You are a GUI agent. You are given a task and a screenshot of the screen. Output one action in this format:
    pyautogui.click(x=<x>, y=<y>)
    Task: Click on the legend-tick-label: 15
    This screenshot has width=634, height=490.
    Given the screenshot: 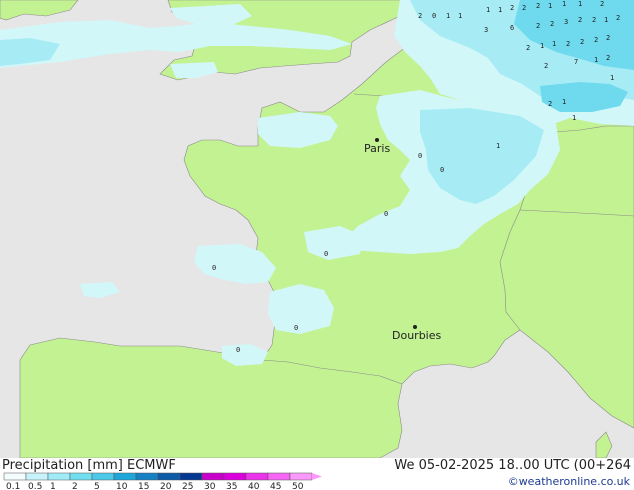 What is the action you would take?
    pyautogui.click(x=143, y=486)
    